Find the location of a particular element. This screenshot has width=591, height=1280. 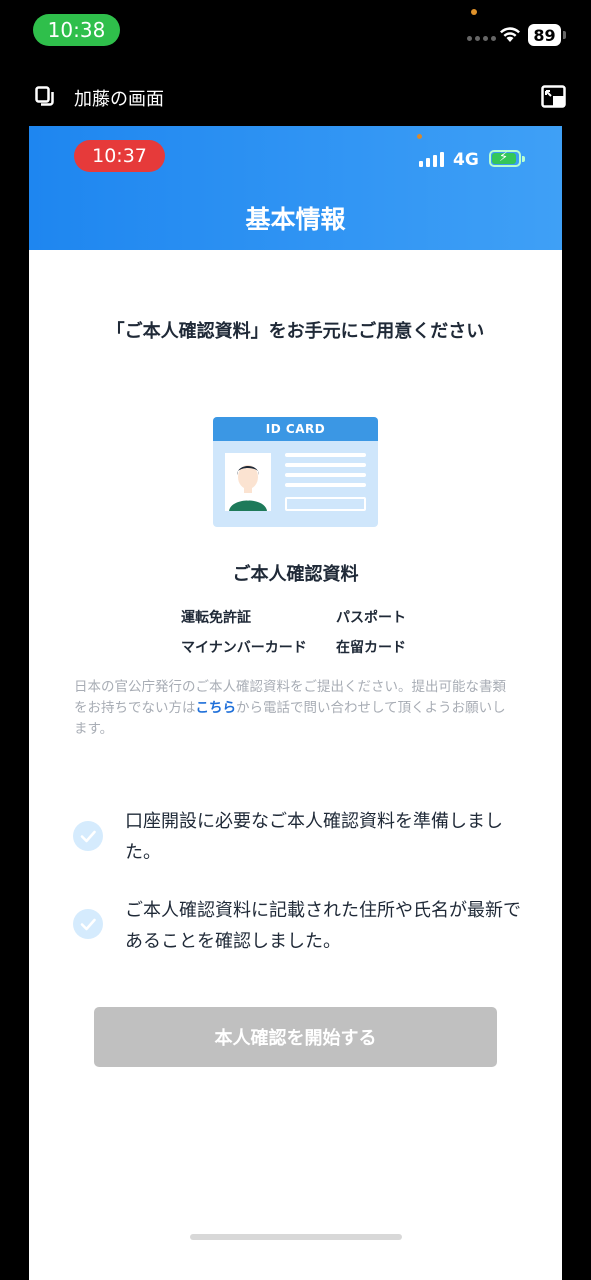

doc-type-passport: パスポート is located at coordinates (371, 618).